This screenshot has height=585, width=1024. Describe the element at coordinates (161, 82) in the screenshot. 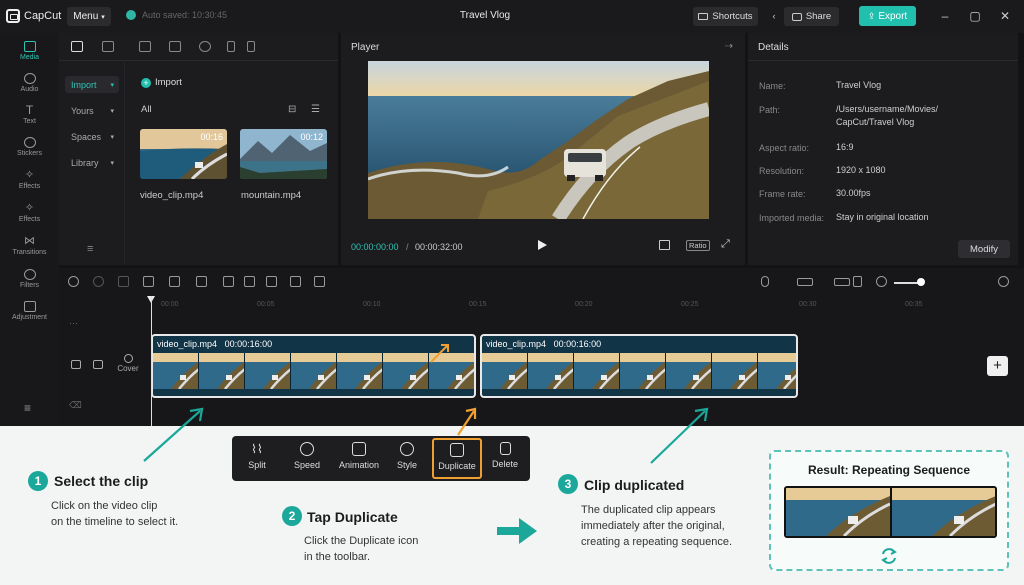

I see `import-button: + Import` at that location.